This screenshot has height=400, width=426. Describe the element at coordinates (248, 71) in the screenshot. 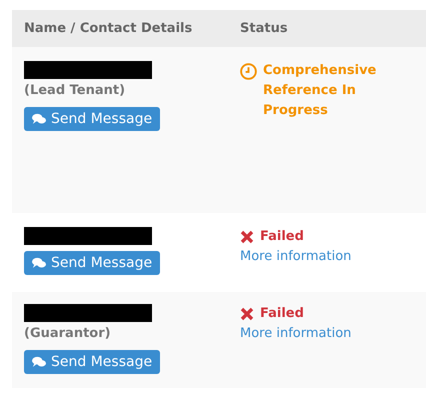

I see `clock-icon` at that location.